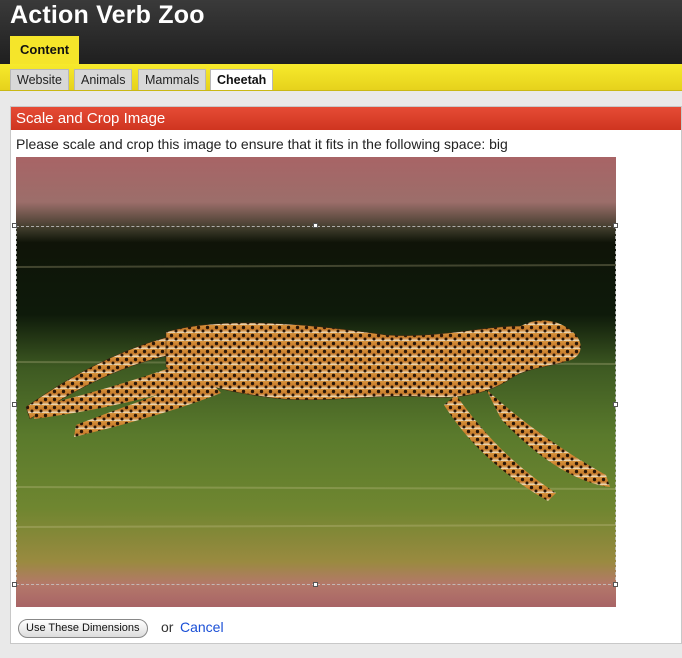 This screenshot has width=682, height=658. Describe the element at coordinates (615, 404) in the screenshot. I see `crop-handle-right` at that location.